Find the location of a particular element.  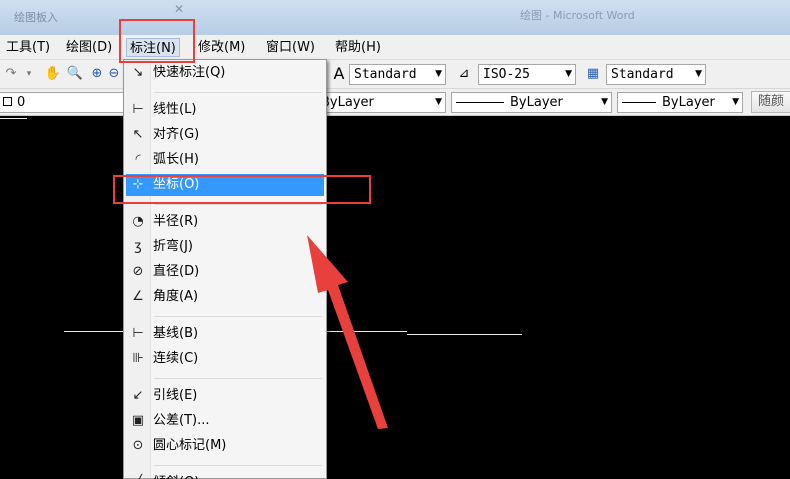

annotation-arrow is located at coordinates (347, 332).